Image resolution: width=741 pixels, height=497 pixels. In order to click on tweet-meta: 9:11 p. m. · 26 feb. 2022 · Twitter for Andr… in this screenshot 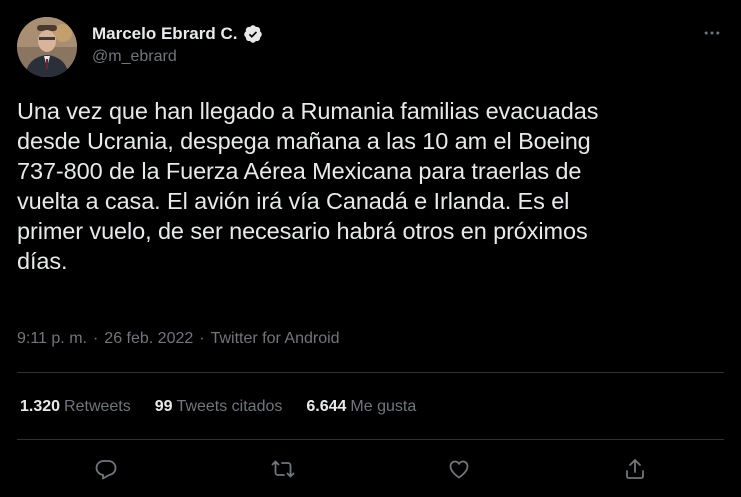, I will do `click(178, 339)`.